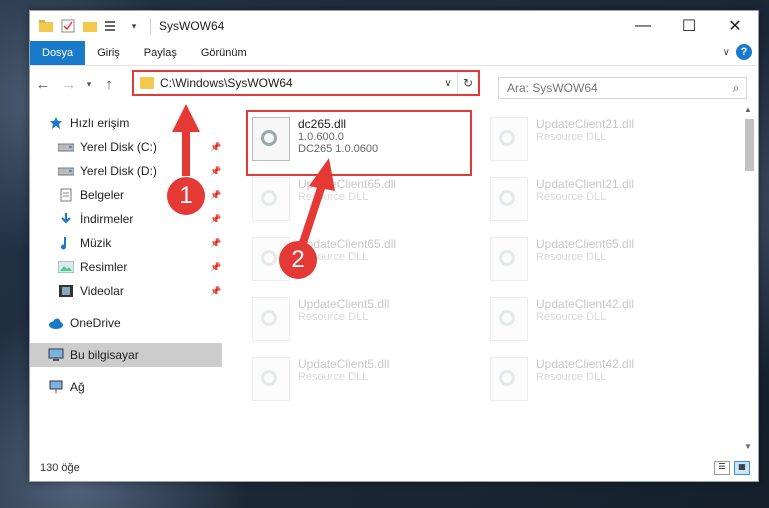 This screenshot has width=769, height=508. What do you see at coordinates (186, 196) in the screenshot?
I see `annotation-badge-1: 1` at bounding box center [186, 196].